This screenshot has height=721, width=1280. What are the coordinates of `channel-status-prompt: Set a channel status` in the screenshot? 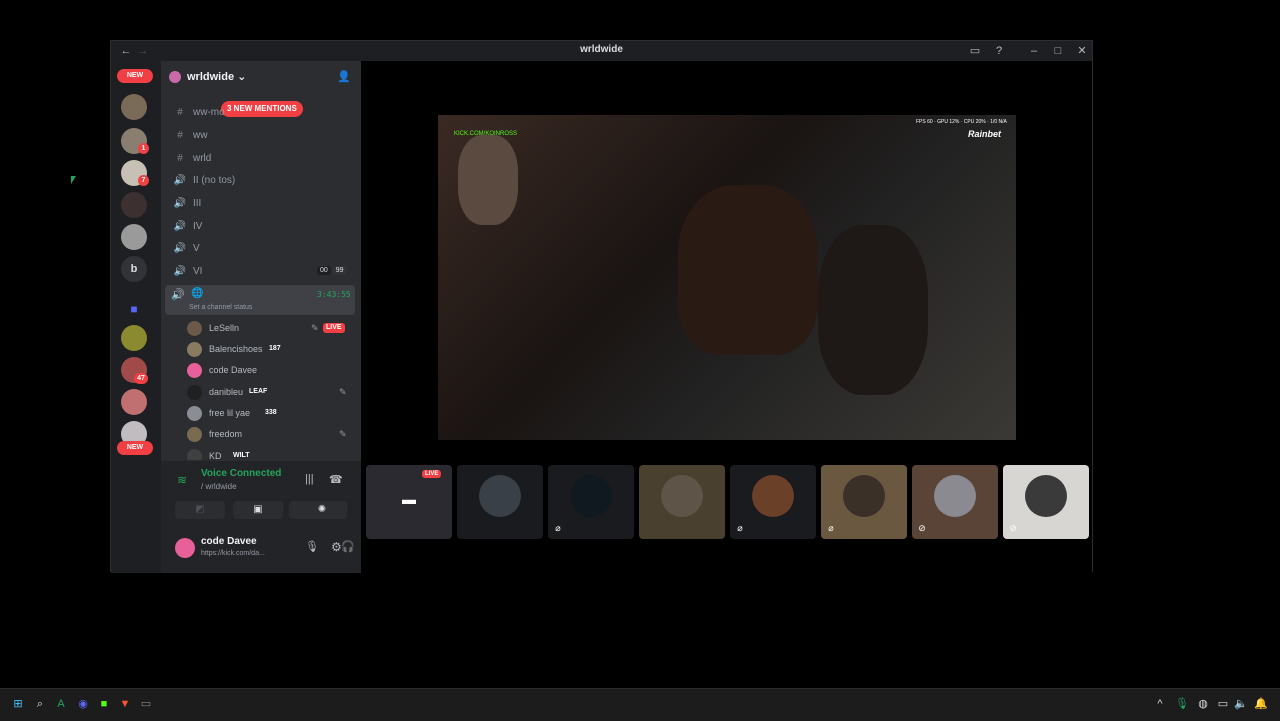 It's located at (220, 307).